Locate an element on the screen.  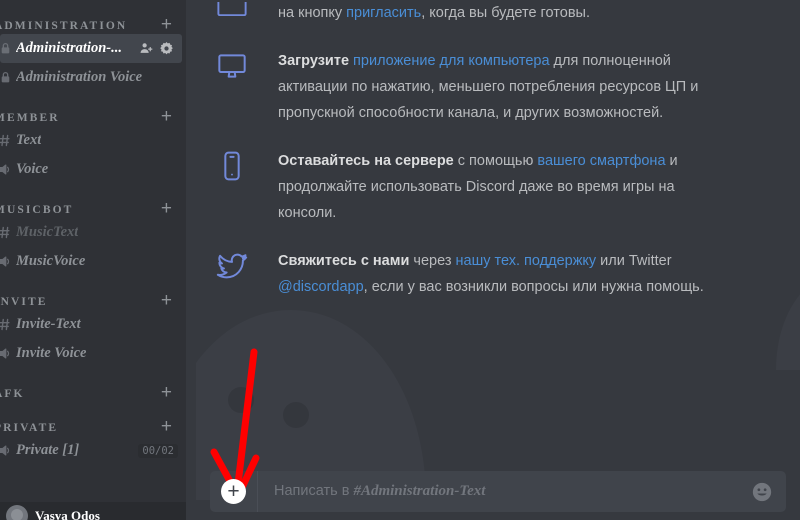
channel-category-musicbot: MUSICBOT + is located at coordinates (93, 201).